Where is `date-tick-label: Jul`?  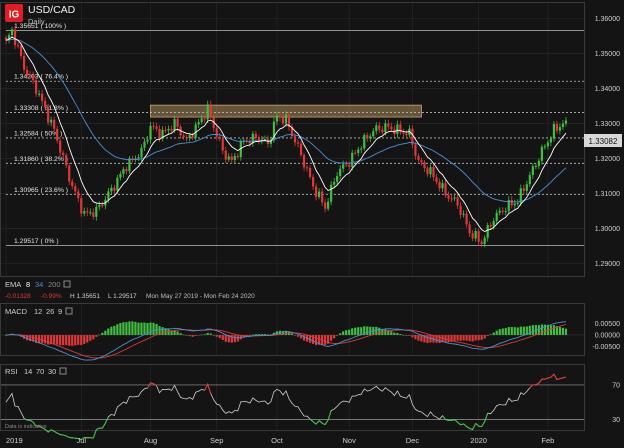
date-tick-label: Jul is located at coordinates (81, 440).